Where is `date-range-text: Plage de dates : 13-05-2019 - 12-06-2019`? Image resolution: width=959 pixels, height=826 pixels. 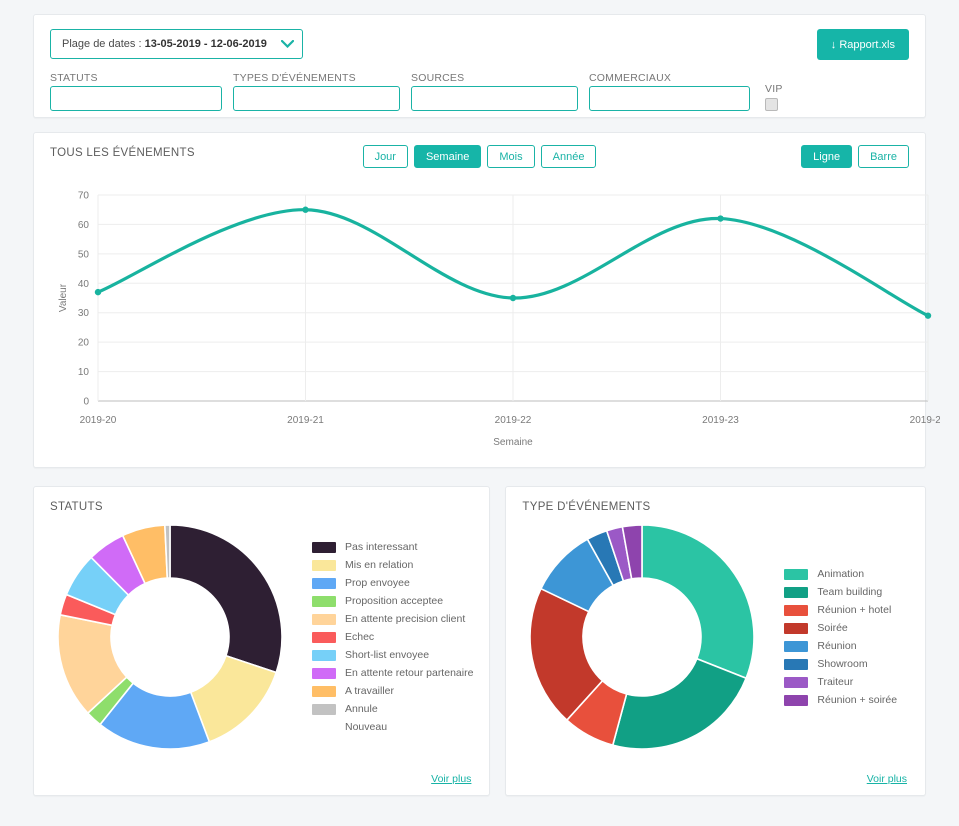 date-range-text: Plage de dates : 13-05-2019 - 12-06-2019 is located at coordinates (164, 44).